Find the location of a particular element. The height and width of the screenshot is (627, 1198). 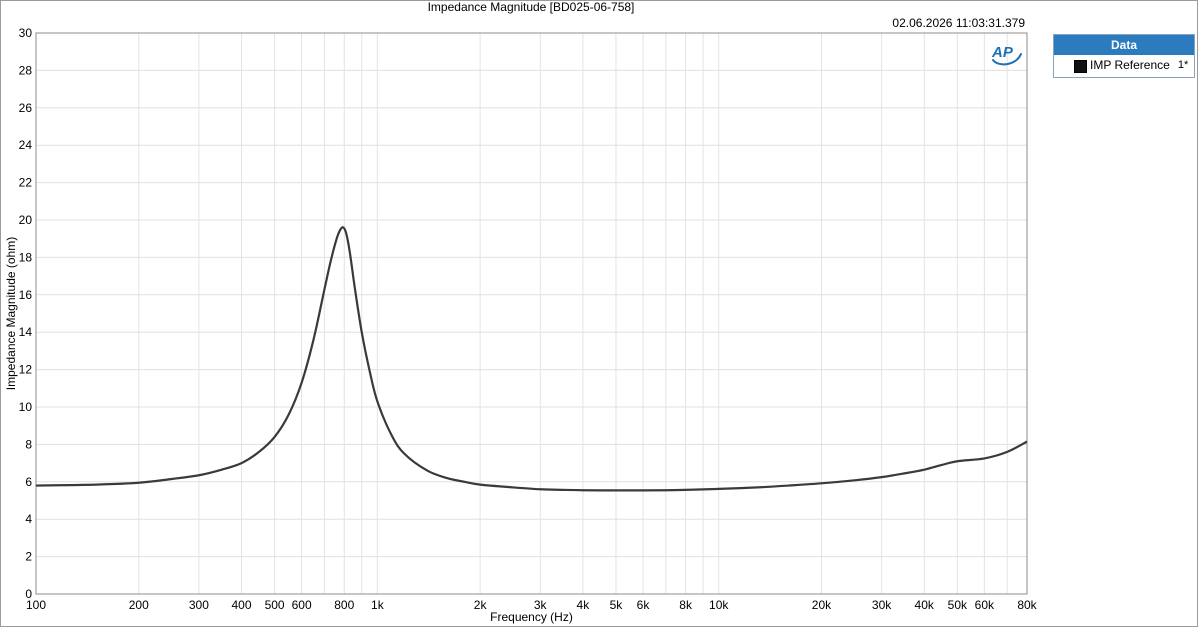

y-tick-label: 6 is located at coordinates (28, 482).